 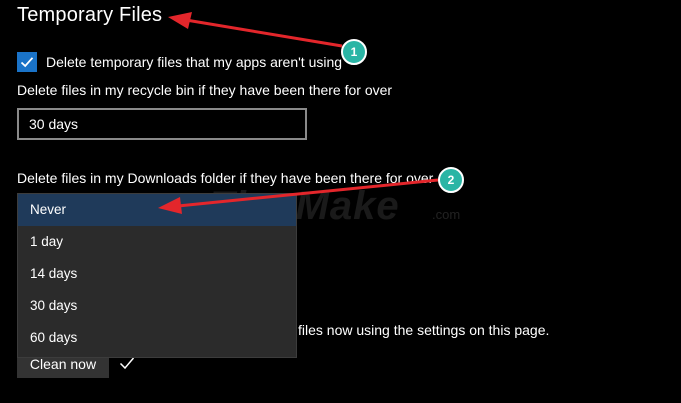 I want to click on delete-temp-files-checkbox, so click(x=27, y=62).